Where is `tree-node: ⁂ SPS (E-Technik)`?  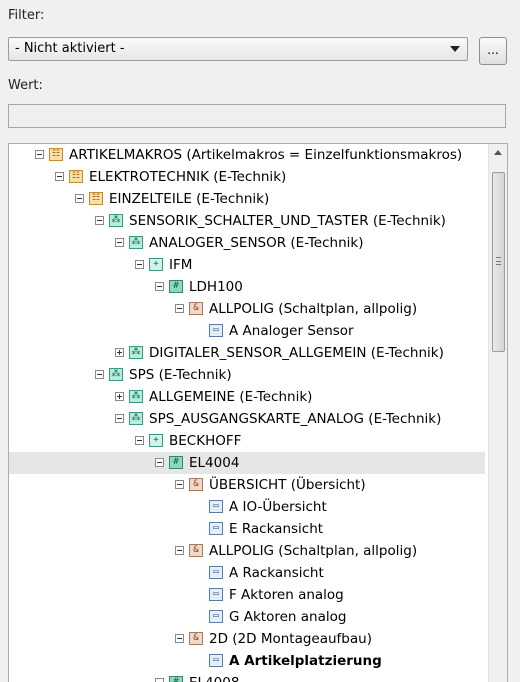
tree-node: ⁂ SPS (E-Technik) is located at coordinates (247, 375).